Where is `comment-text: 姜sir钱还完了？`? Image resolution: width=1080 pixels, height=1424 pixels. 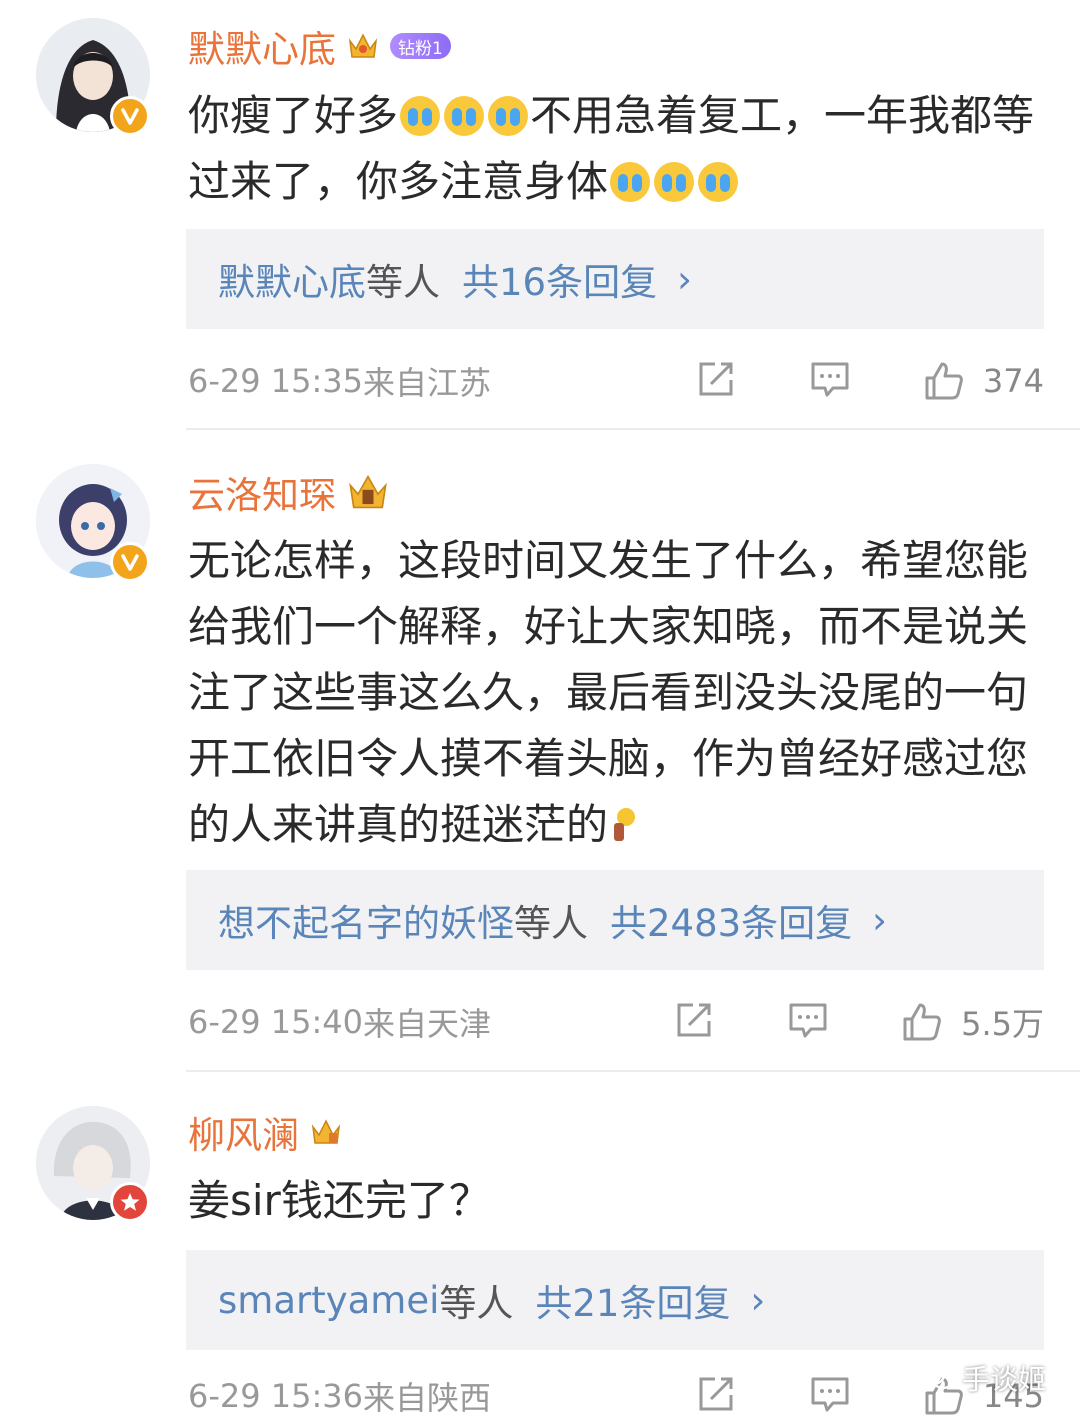
comment-text: 姜sir钱还完了？ is located at coordinates (618, 1201).